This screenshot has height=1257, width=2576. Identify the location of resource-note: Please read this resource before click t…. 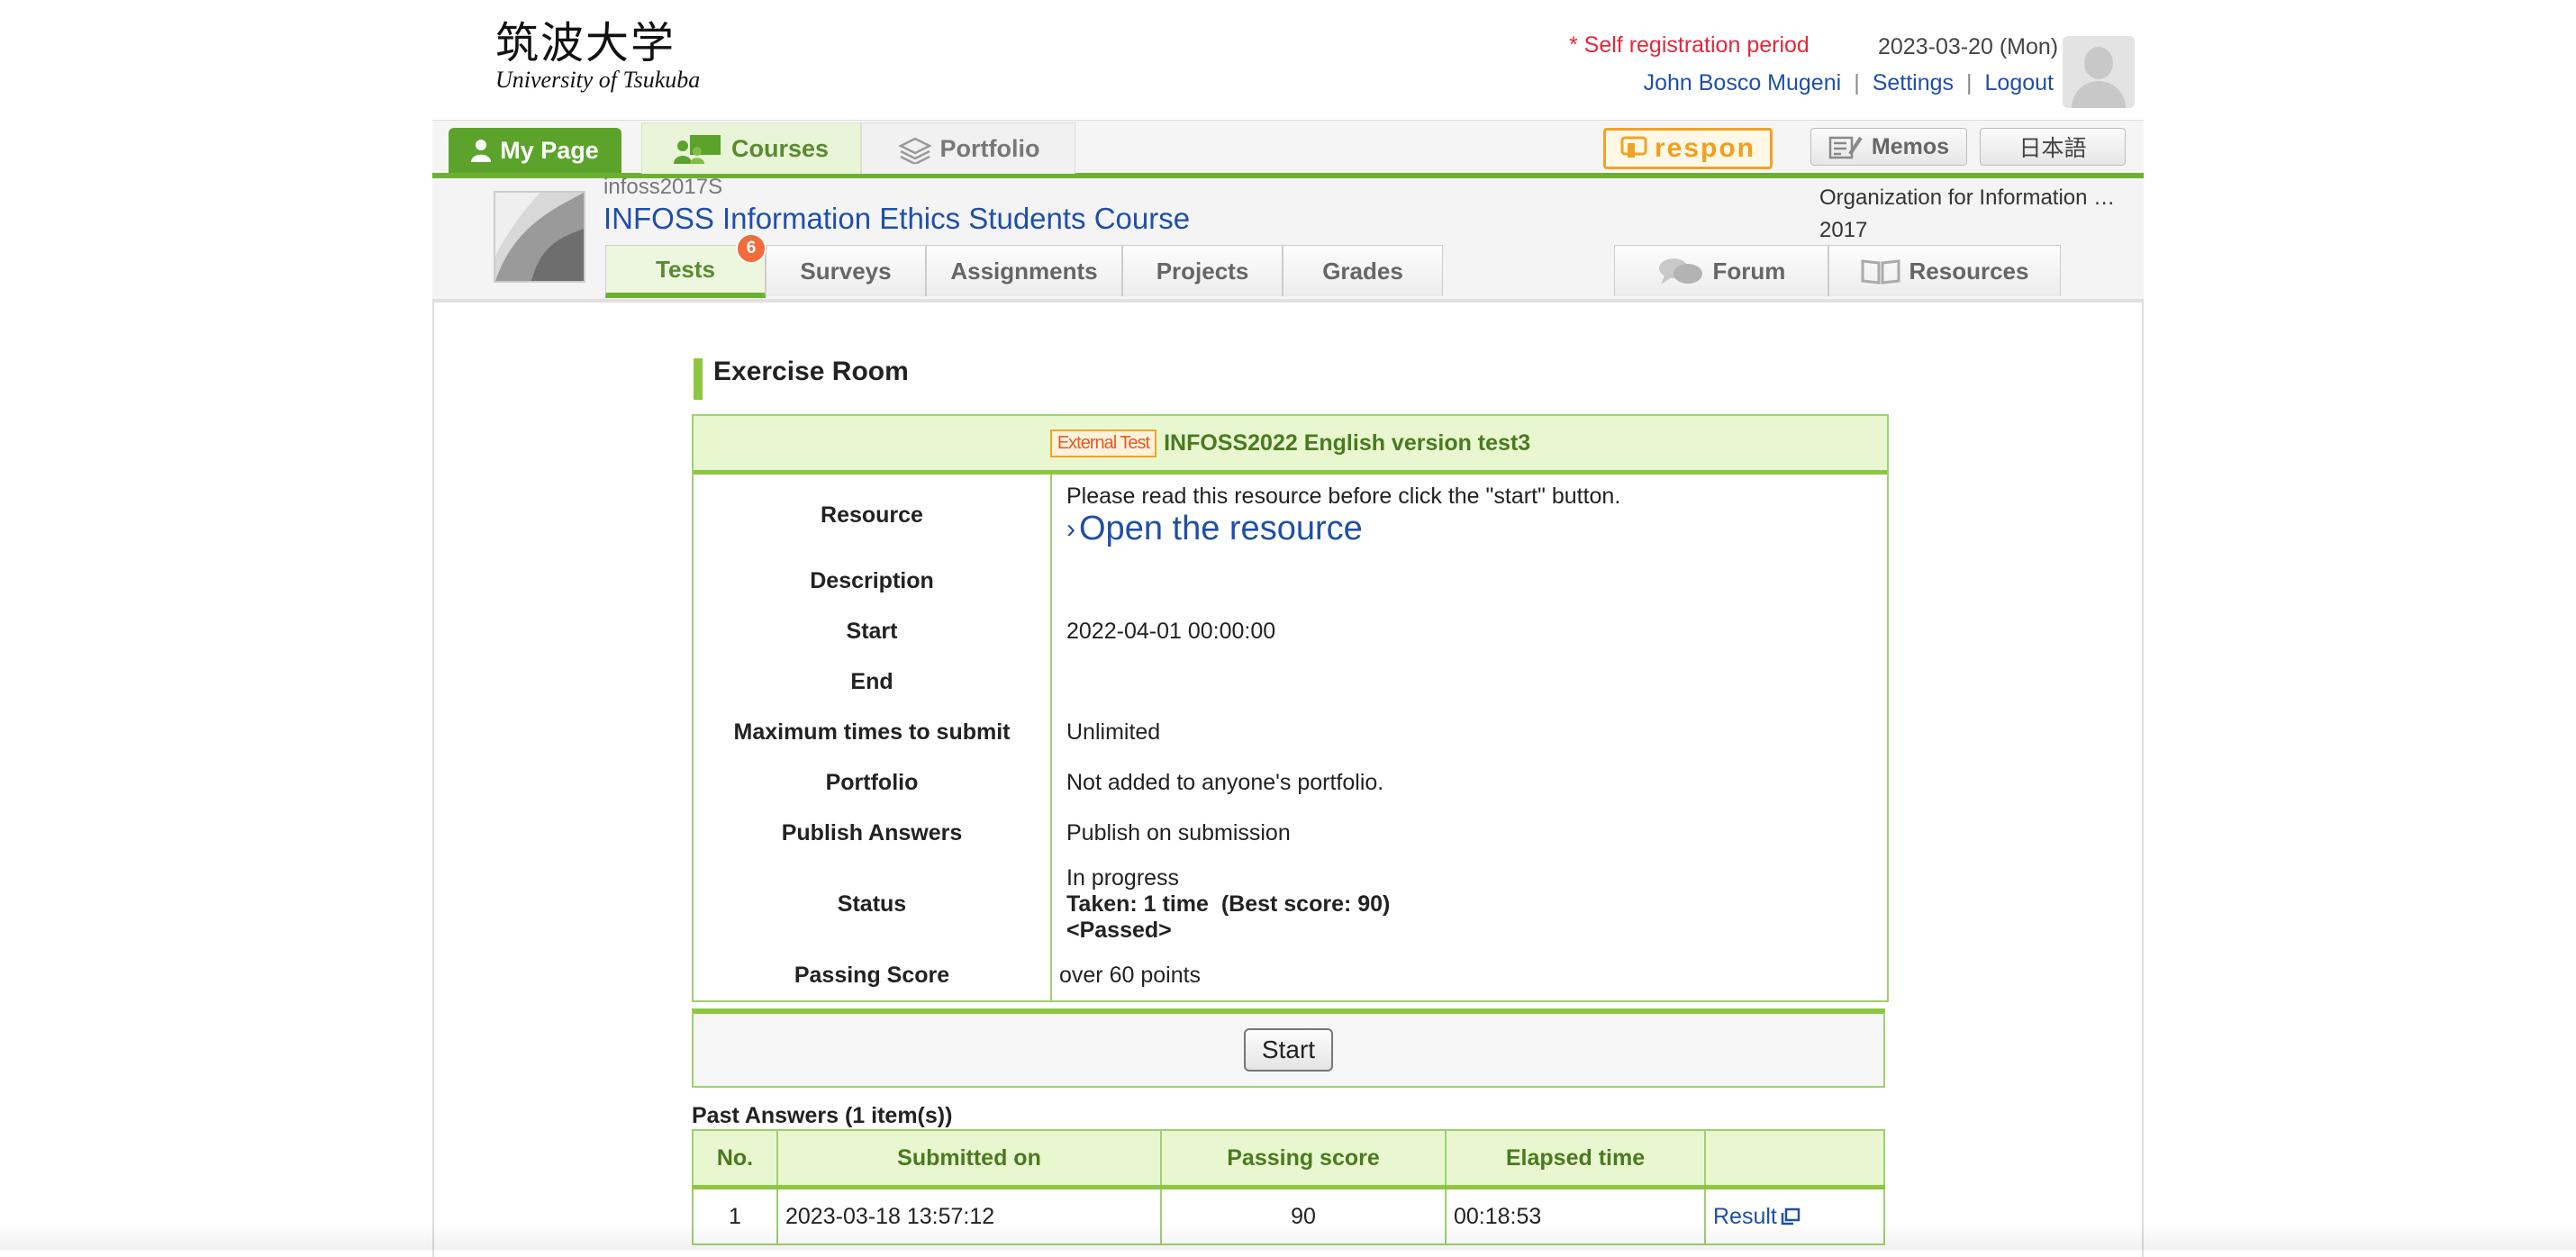
(1343, 496).